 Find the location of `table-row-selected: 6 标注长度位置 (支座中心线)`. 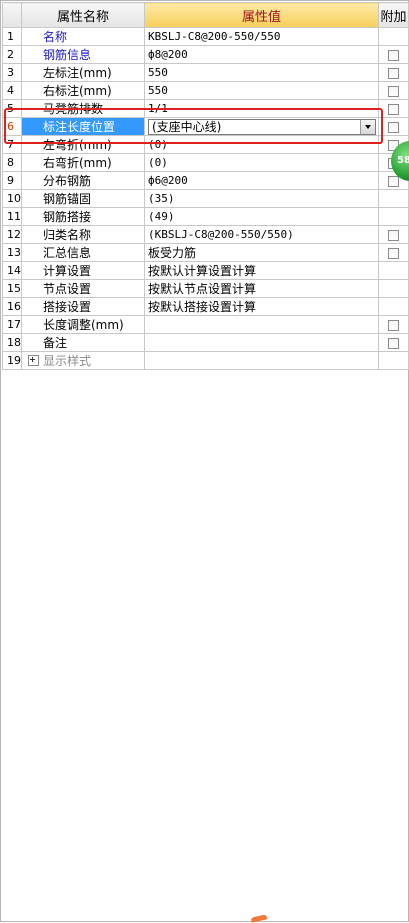

table-row-selected: 6 标注长度位置 (支座中心线) is located at coordinates (205, 126).